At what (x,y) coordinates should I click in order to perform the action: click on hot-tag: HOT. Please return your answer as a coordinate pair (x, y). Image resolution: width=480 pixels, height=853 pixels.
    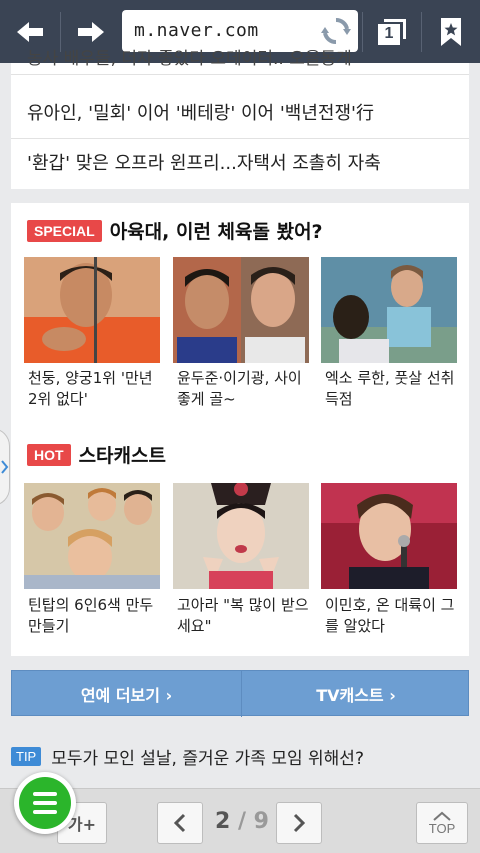
    Looking at the image, I should click on (49, 454).